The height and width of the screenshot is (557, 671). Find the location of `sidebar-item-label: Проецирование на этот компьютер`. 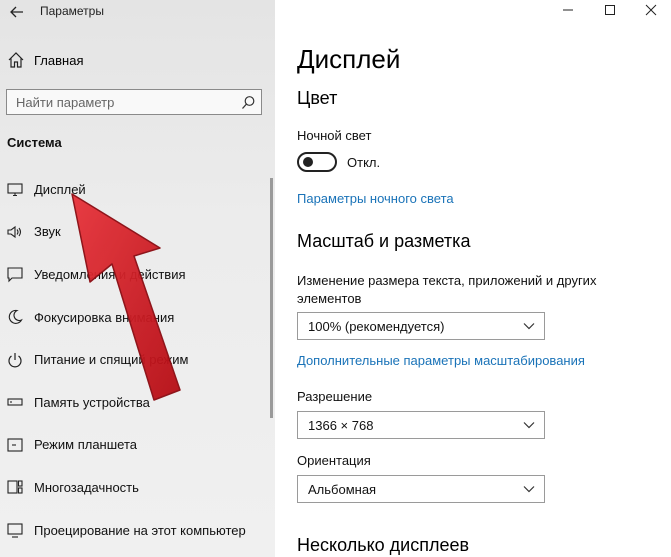

sidebar-item-label: Проецирование на этот компьютер is located at coordinates (140, 530).